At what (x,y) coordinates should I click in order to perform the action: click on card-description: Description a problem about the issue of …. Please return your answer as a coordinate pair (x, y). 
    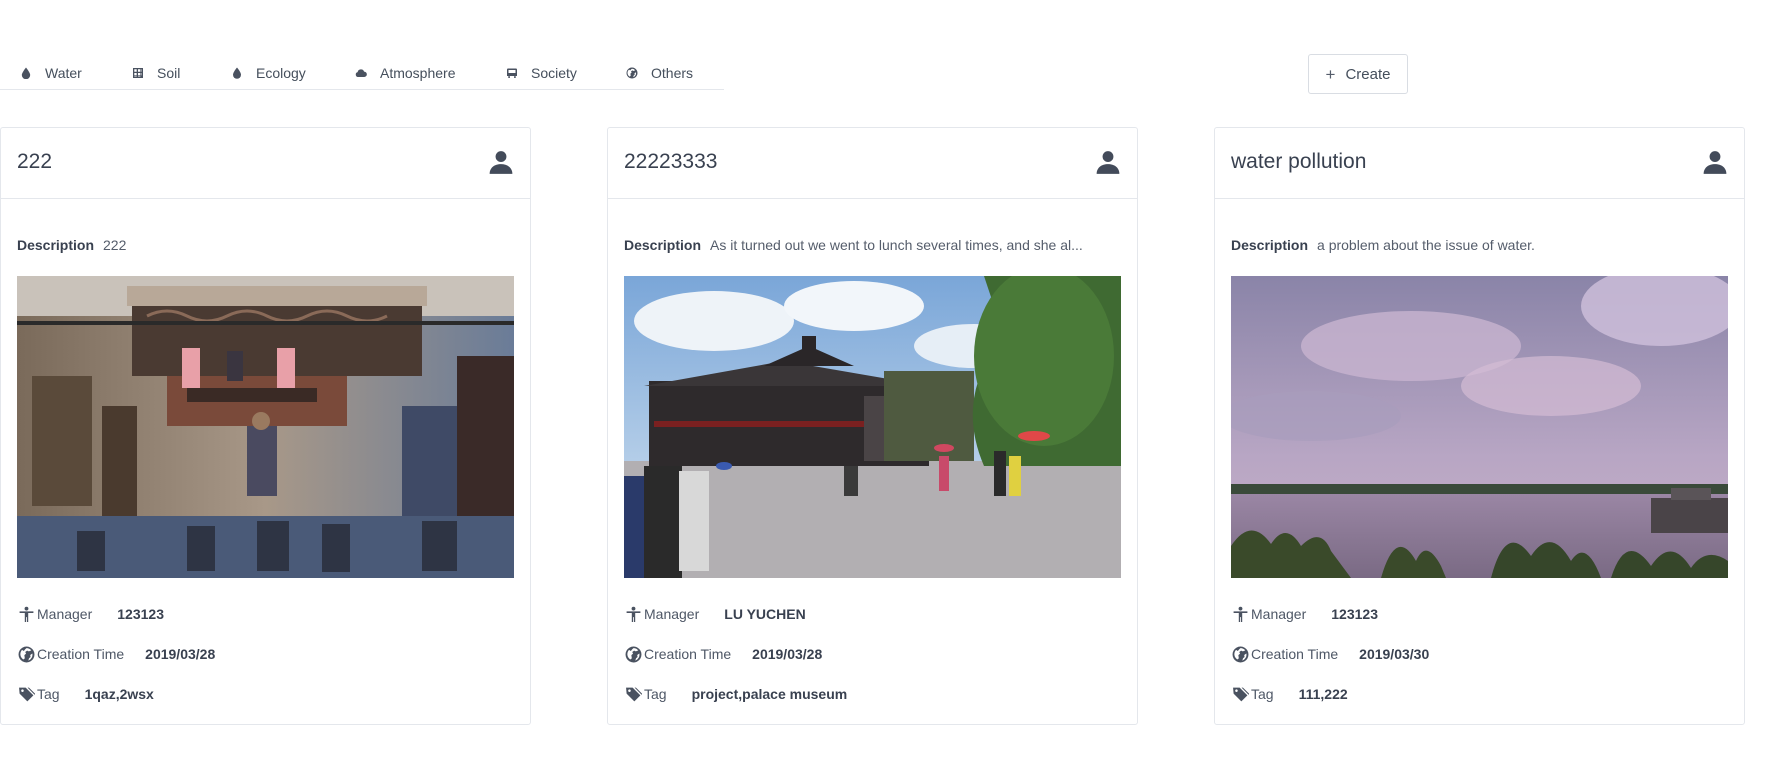
    Looking at the image, I should click on (1479, 245).